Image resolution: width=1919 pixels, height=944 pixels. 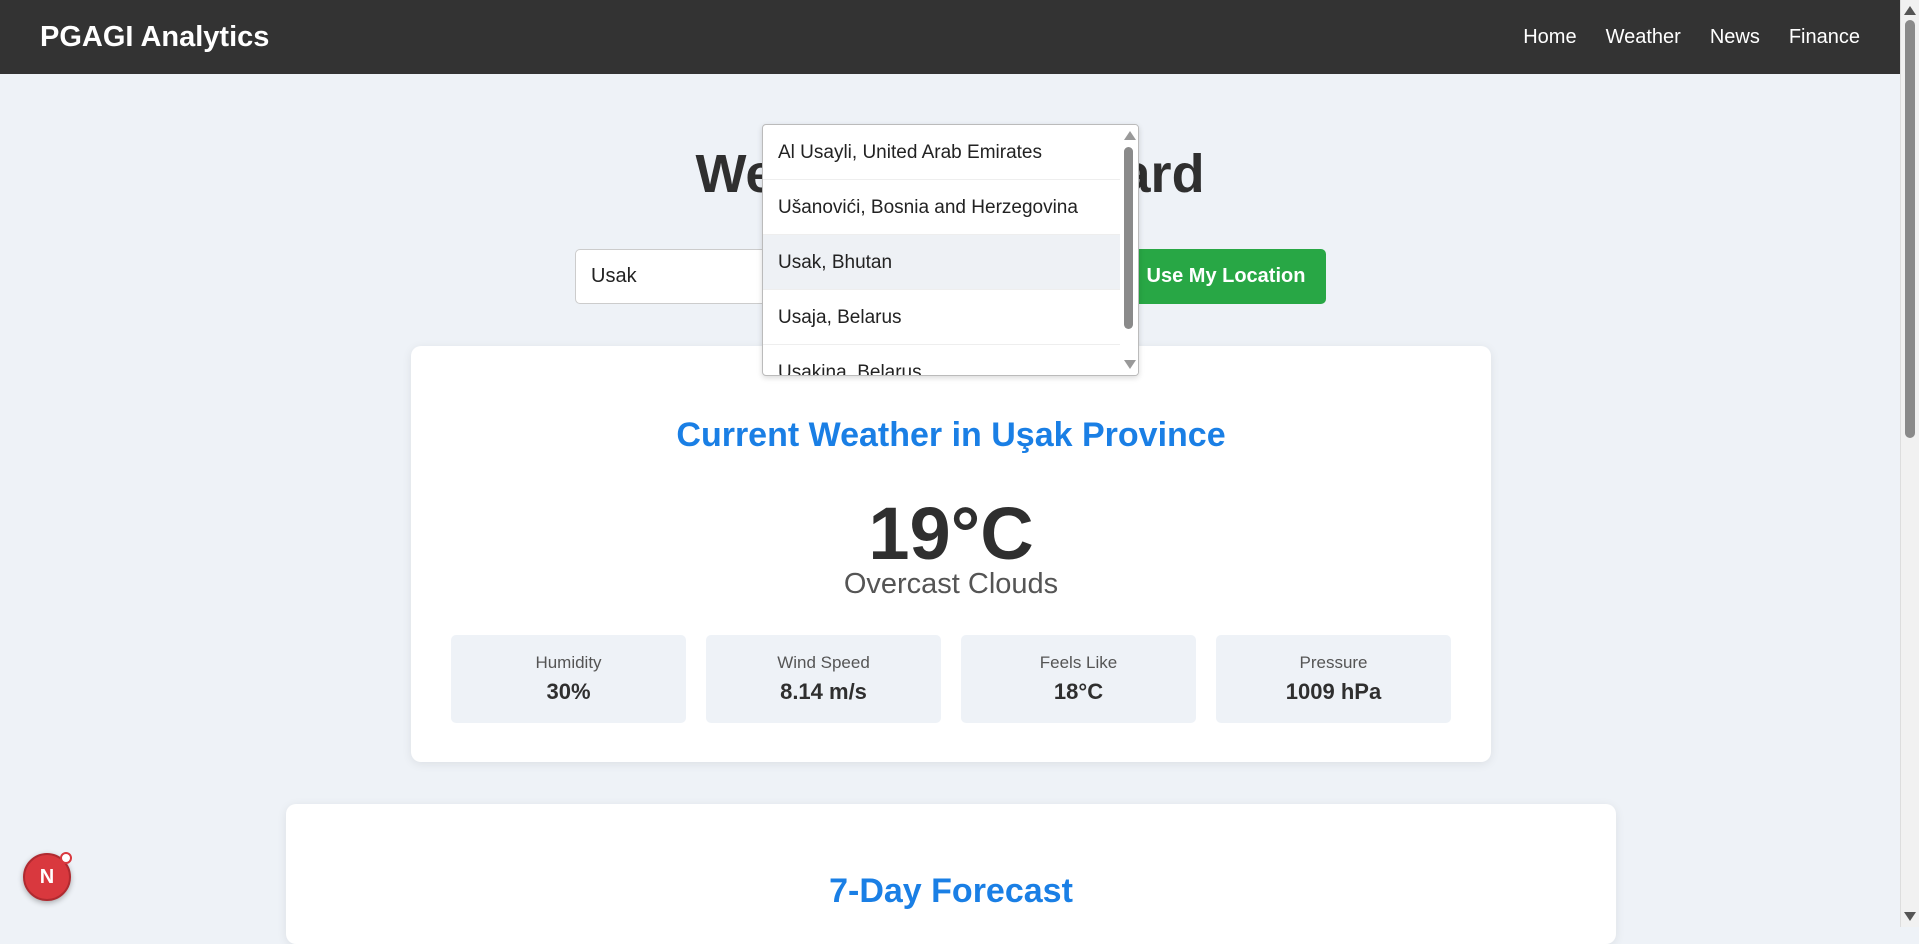 What do you see at coordinates (951, 435) in the screenshot?
I see `current-weather-title: Current Weather in Uşak Province` at bounding box center [951, 435].